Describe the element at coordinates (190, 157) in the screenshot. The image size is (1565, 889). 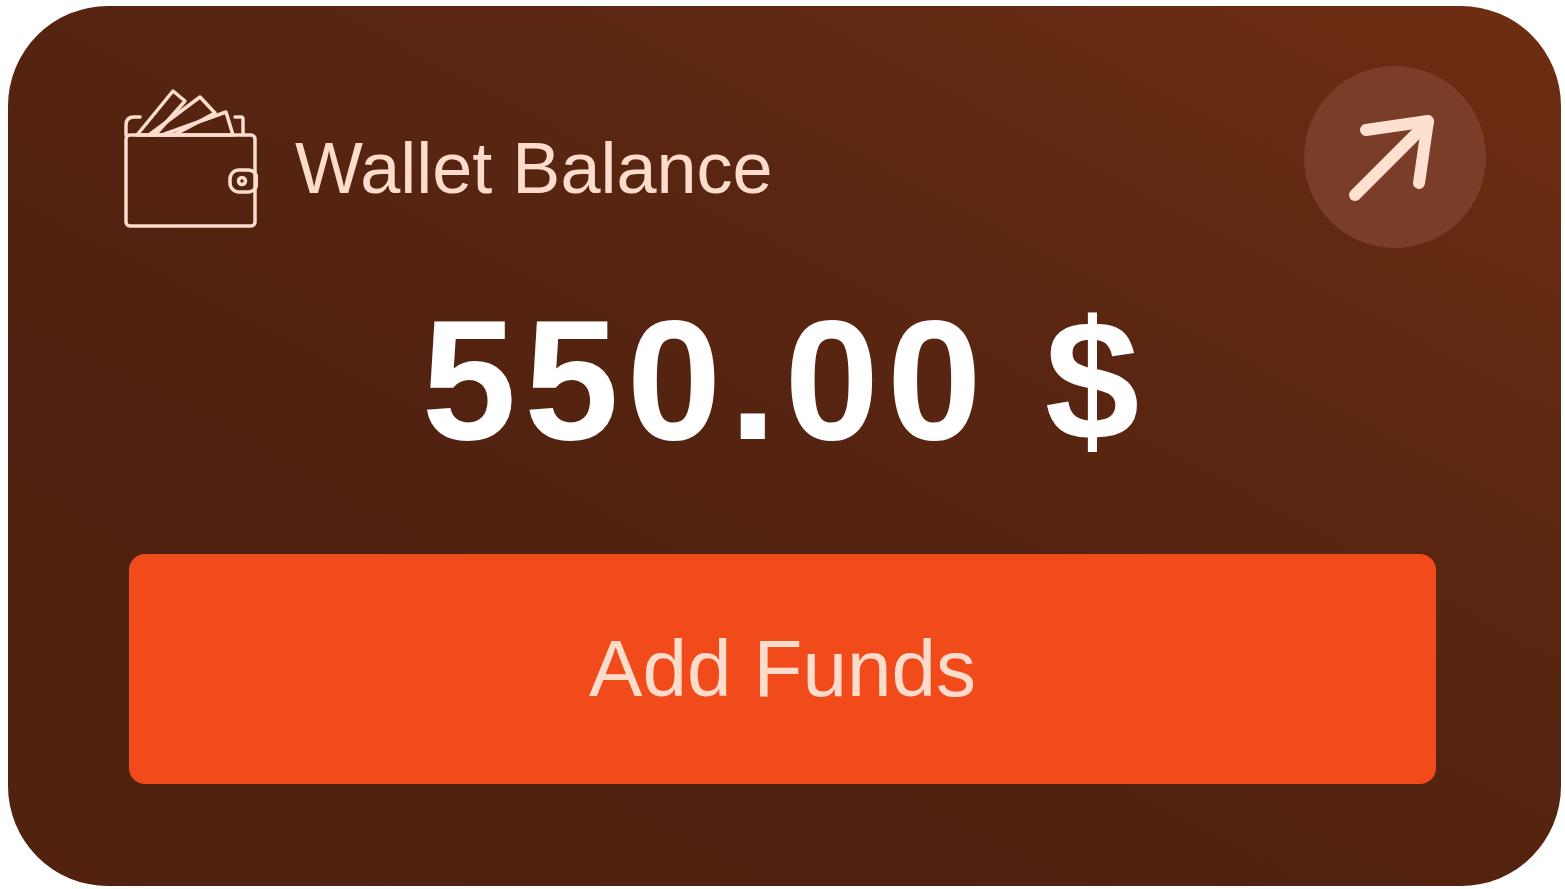
I see `wallet-icon` at that location.